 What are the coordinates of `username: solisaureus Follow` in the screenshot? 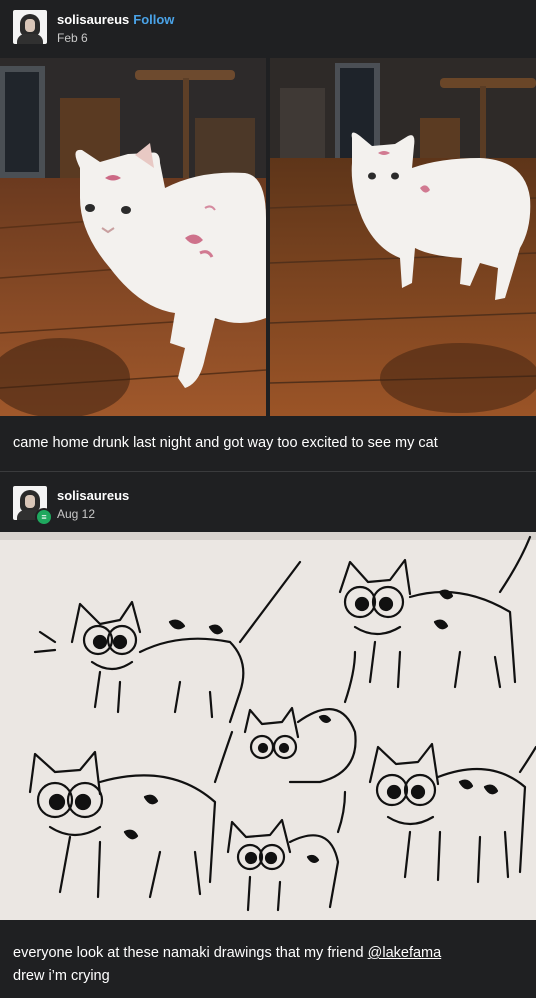 It's located at (115, 19).